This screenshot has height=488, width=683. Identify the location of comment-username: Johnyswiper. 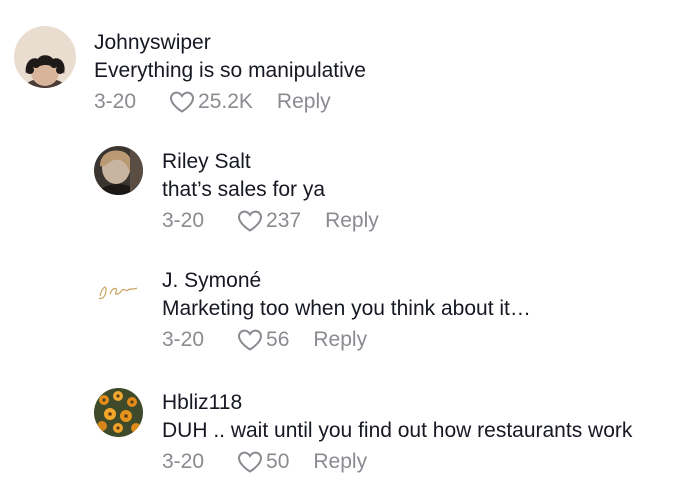
(230, 43).